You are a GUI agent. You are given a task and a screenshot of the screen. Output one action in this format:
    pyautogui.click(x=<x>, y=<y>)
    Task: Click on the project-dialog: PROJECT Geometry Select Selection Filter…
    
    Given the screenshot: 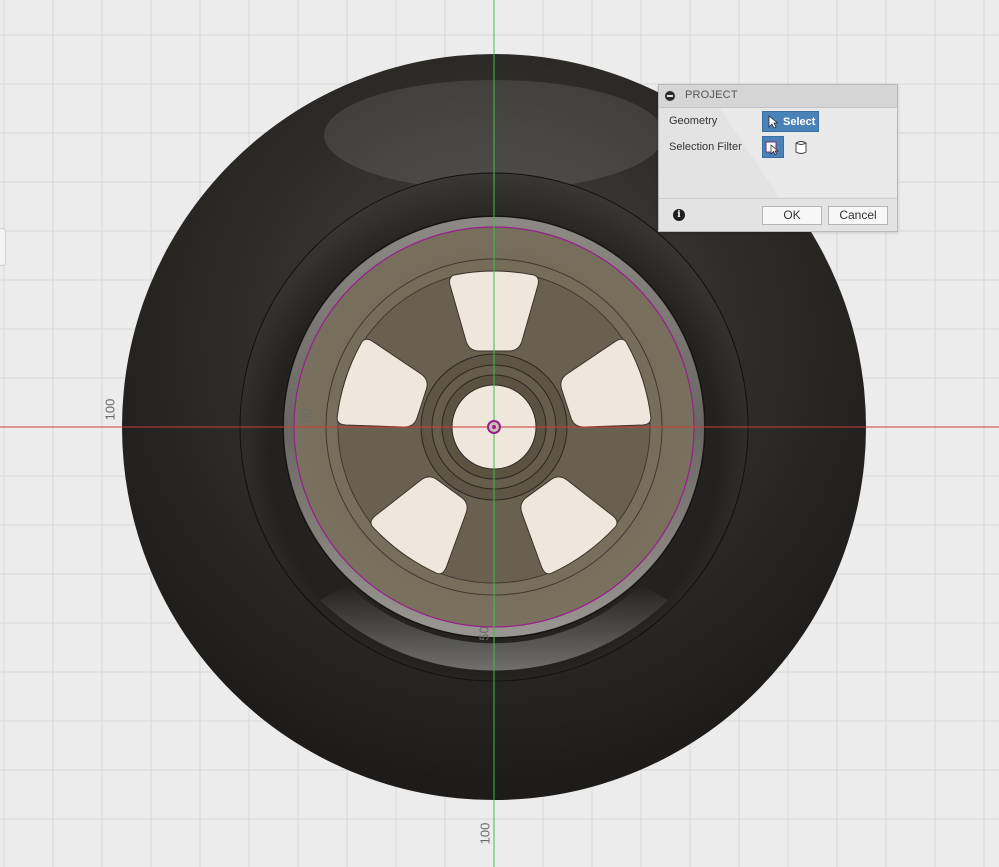 What is the action you would take?
    pyautogui.click(x=778, y=158)
    